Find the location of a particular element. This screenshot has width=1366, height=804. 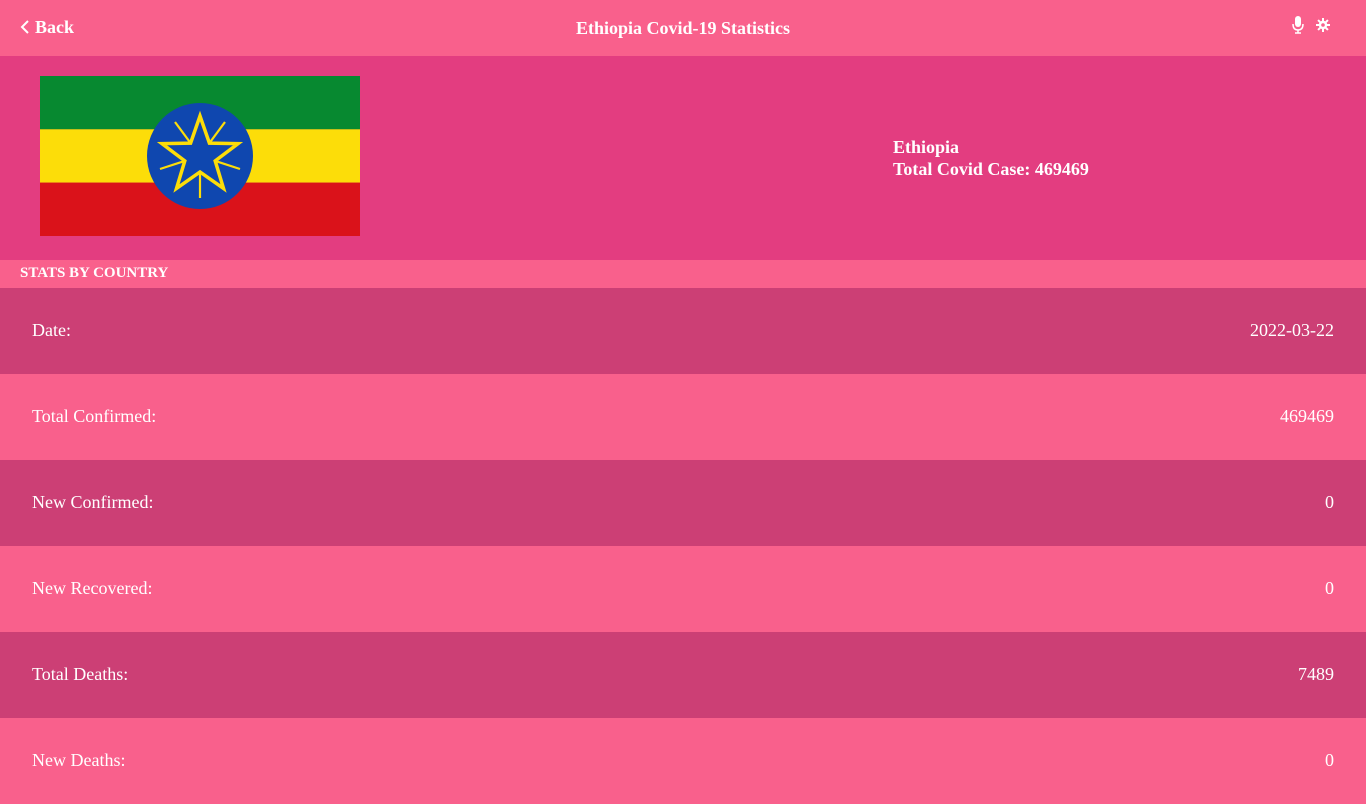

stat-label: Total Deaths: is located at coordinates (80, 674).